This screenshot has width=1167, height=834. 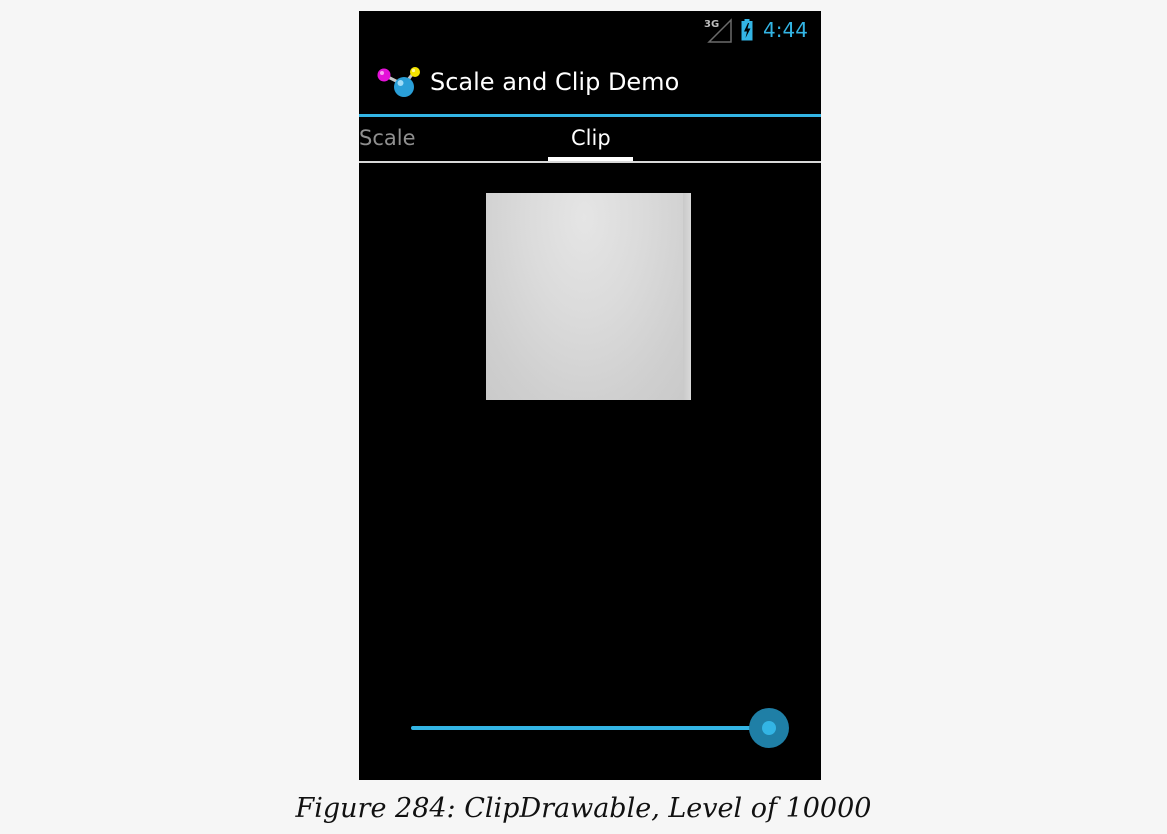 I want to click on action-bar: Scale and Clip Demo, so click(x=590, y=82).